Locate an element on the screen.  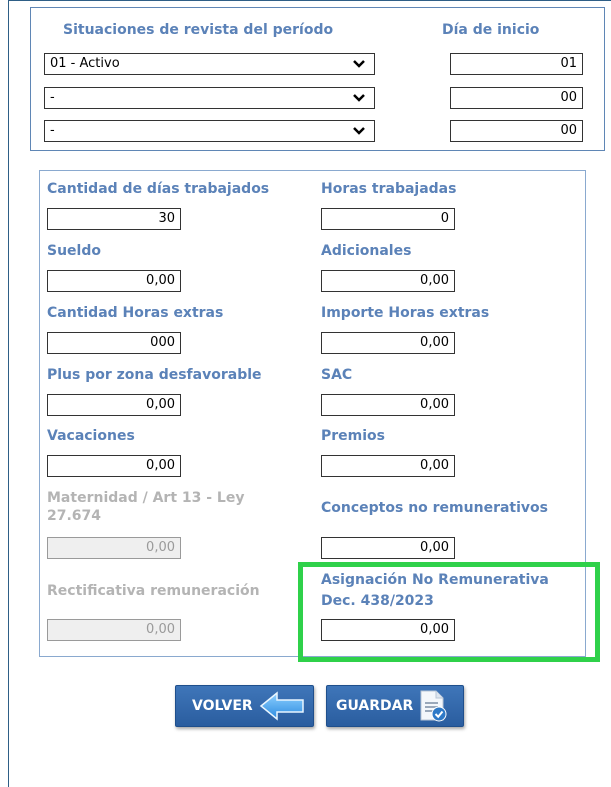
sac-label: SAC is located at coordinates (337, 375).